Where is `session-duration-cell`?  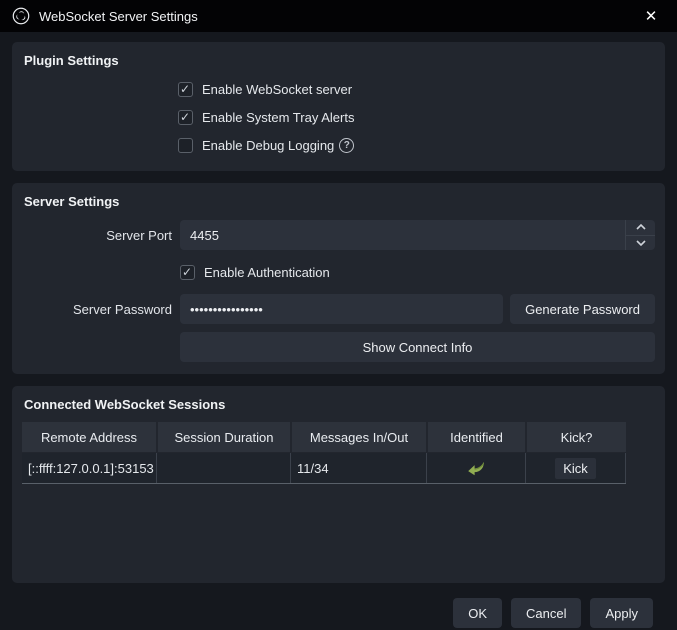 session-duration-cell is located at coordinates (224, 468).